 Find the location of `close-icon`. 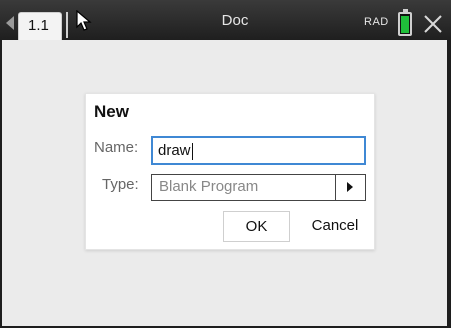

close-icon is located at coordinates (433, 24).